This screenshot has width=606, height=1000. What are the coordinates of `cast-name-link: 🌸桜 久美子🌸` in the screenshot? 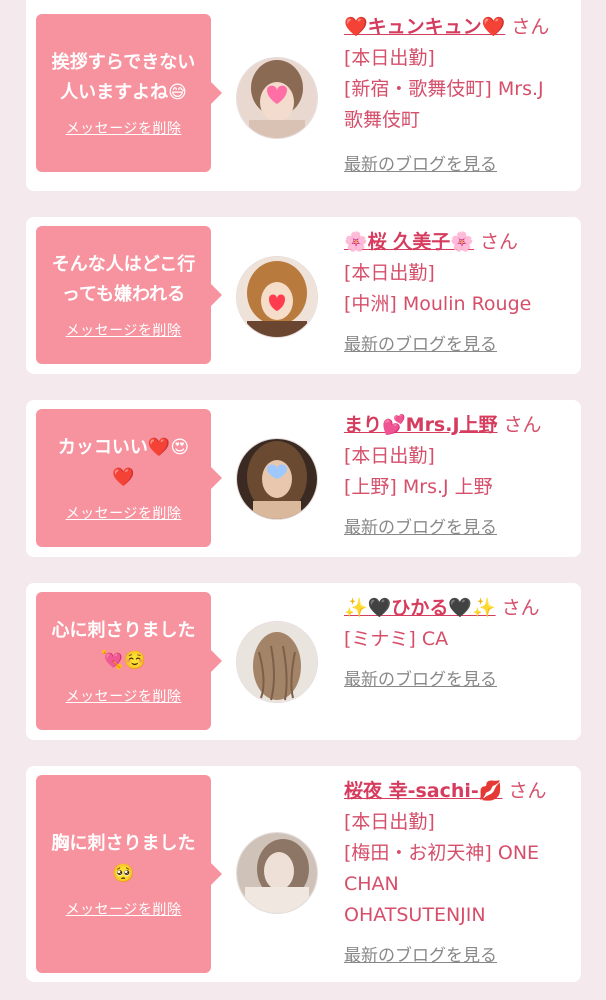 It's located at (409, 242).